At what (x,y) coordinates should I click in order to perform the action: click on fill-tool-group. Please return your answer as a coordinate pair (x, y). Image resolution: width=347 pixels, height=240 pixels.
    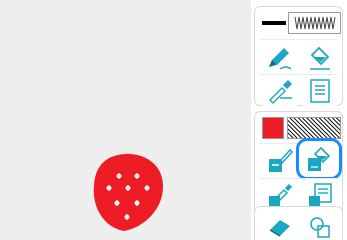
    Looking at the image, I should click on (298, 162).